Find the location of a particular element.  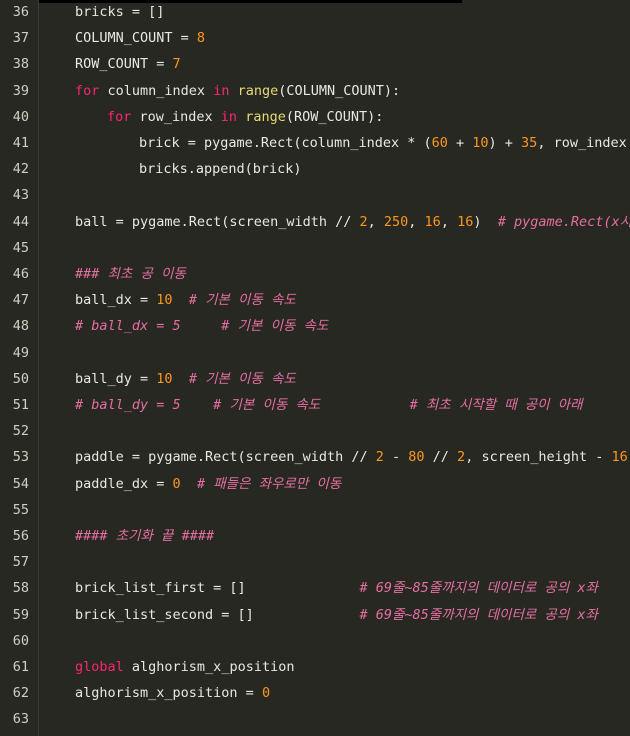

code-line: 47 ball_dx = 10 # 기본 이동 속도 is located at coordinates (315, 300).